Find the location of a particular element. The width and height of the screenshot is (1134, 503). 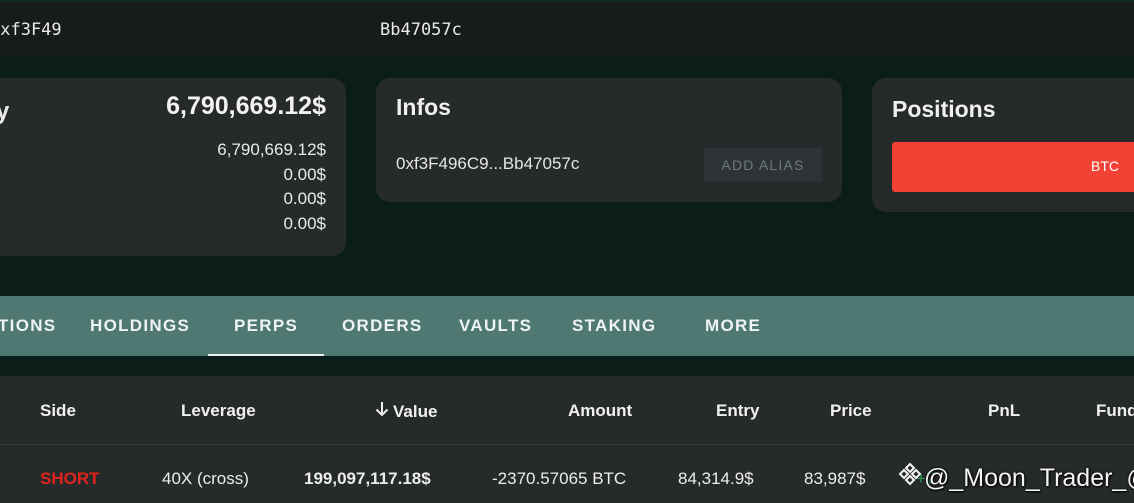

column-header-price: Price is located at coordinates (851, 411).